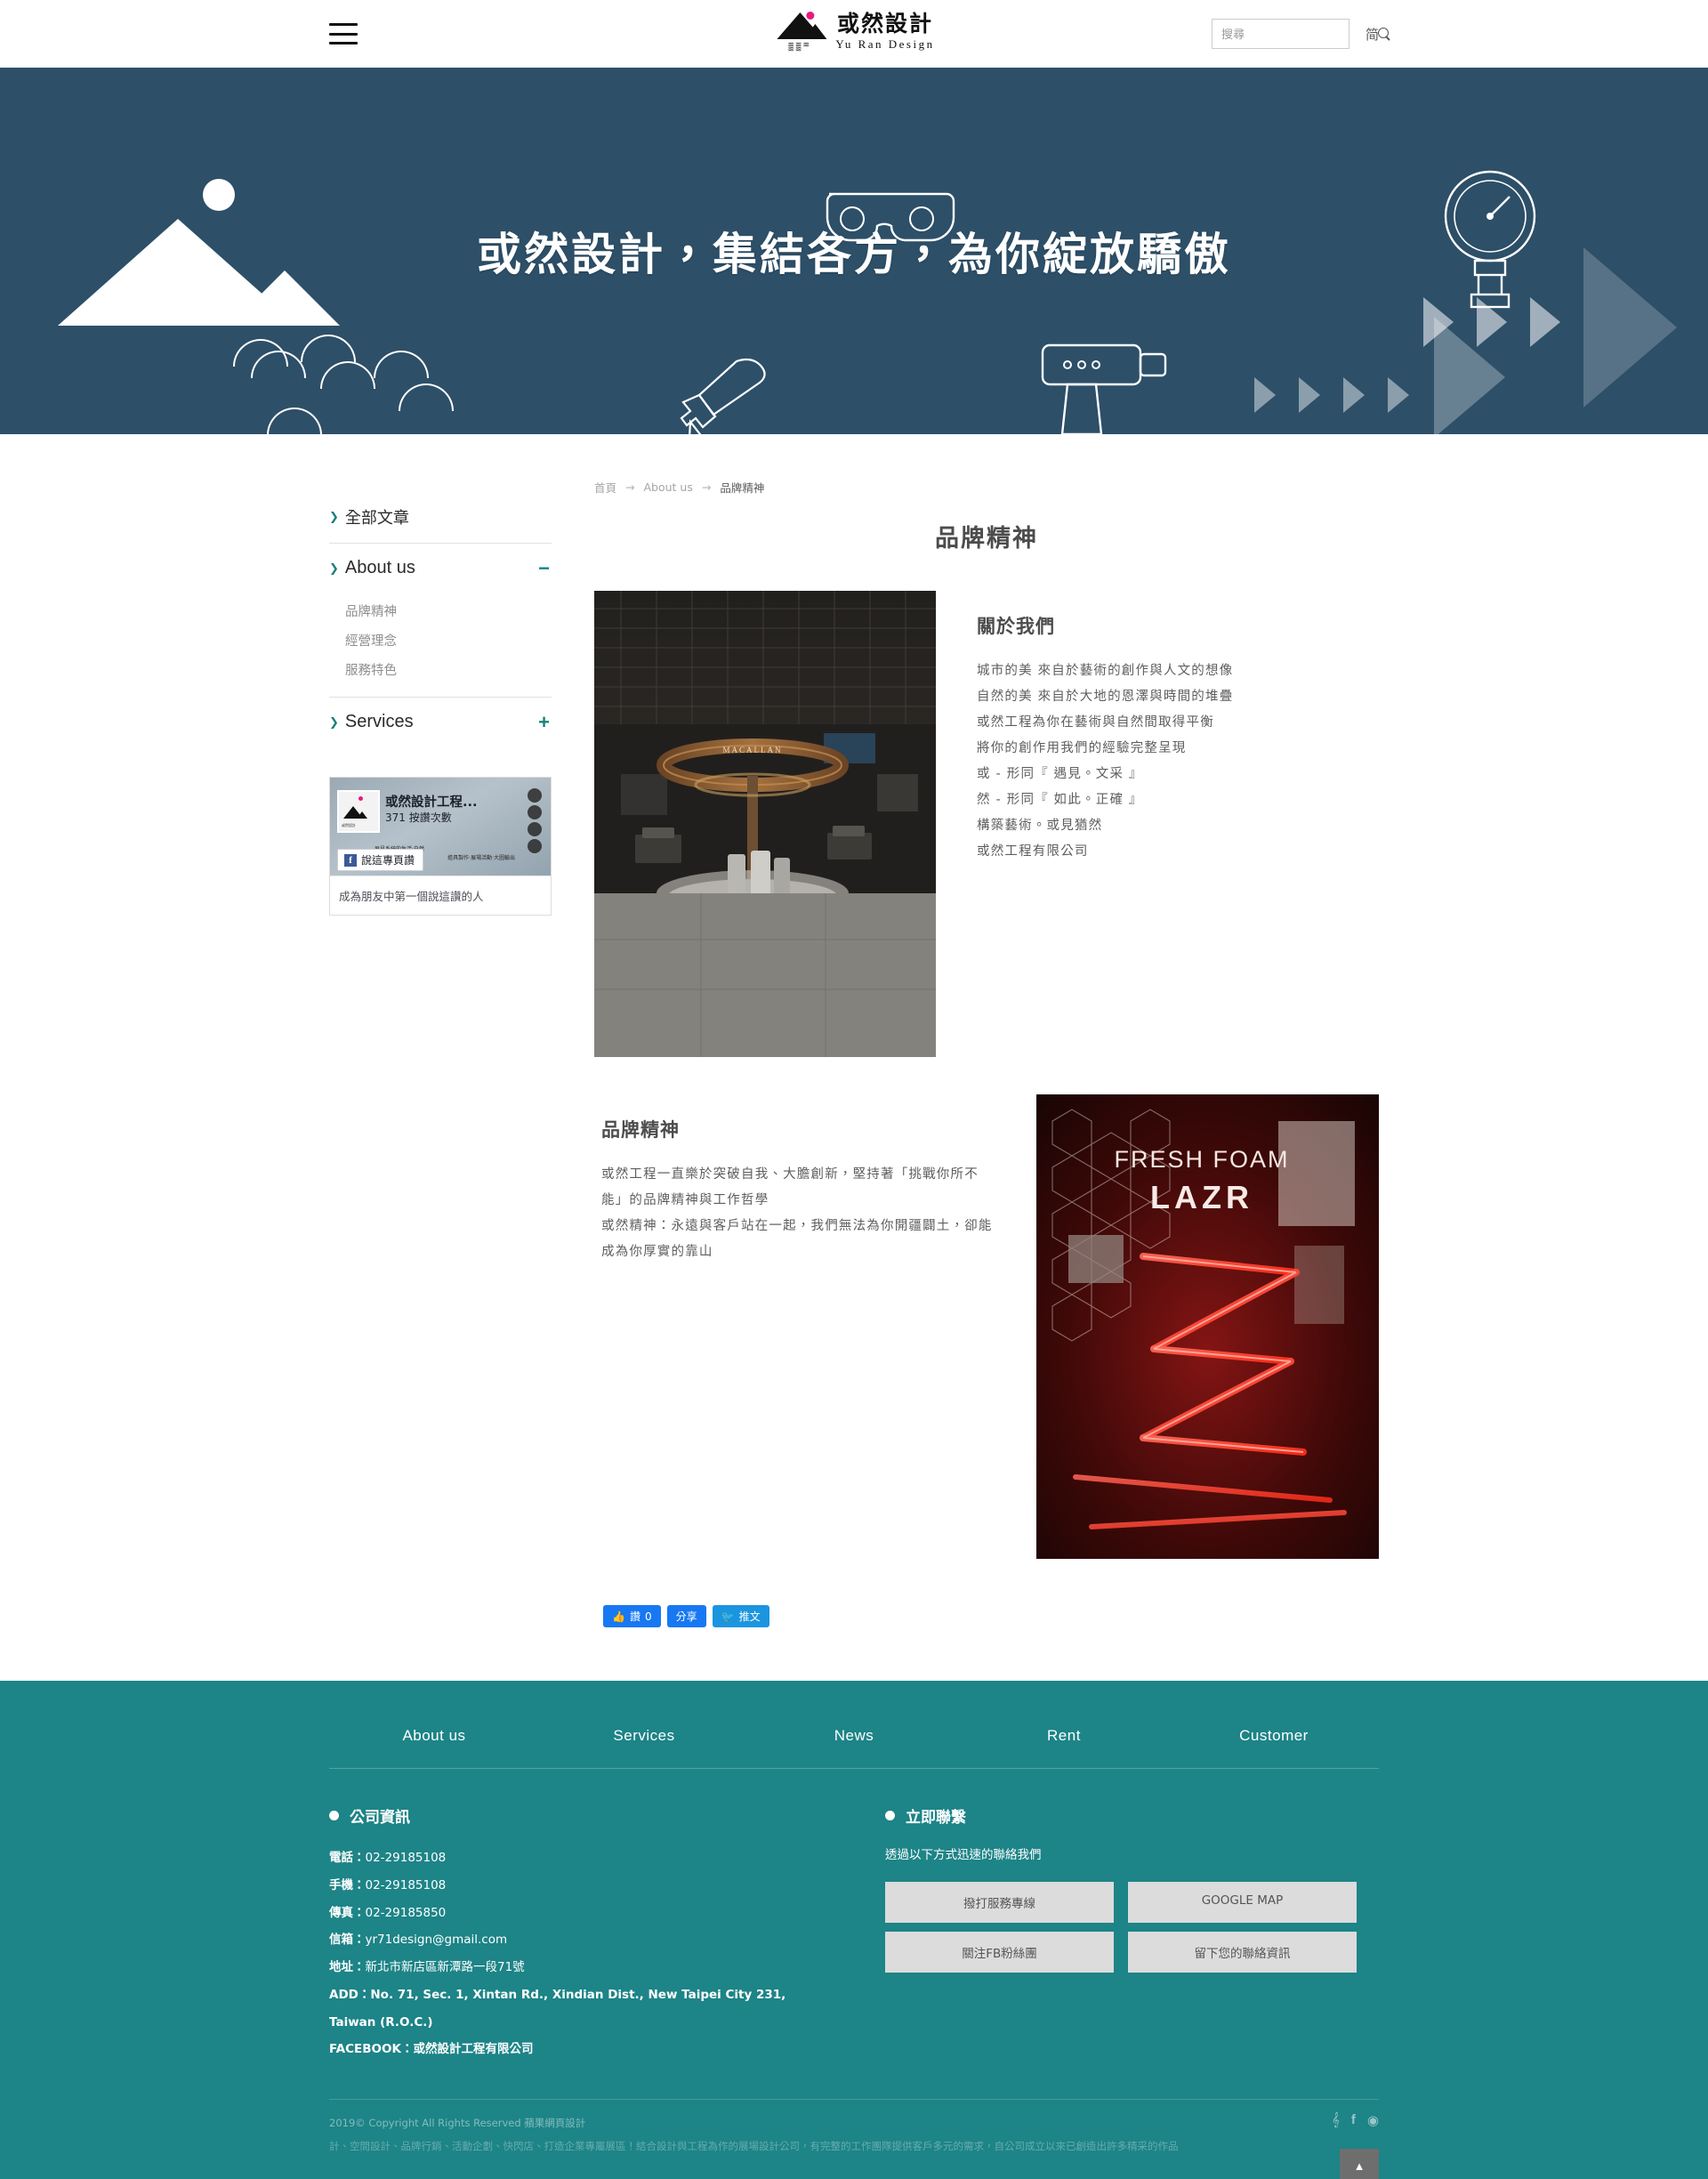 The width and height of the screenshot is (1708, 2179). Describe the element at coordinates (999, 1902) in the screenshot. I see `call-hotline-button: 撥打服務專線` at that location.